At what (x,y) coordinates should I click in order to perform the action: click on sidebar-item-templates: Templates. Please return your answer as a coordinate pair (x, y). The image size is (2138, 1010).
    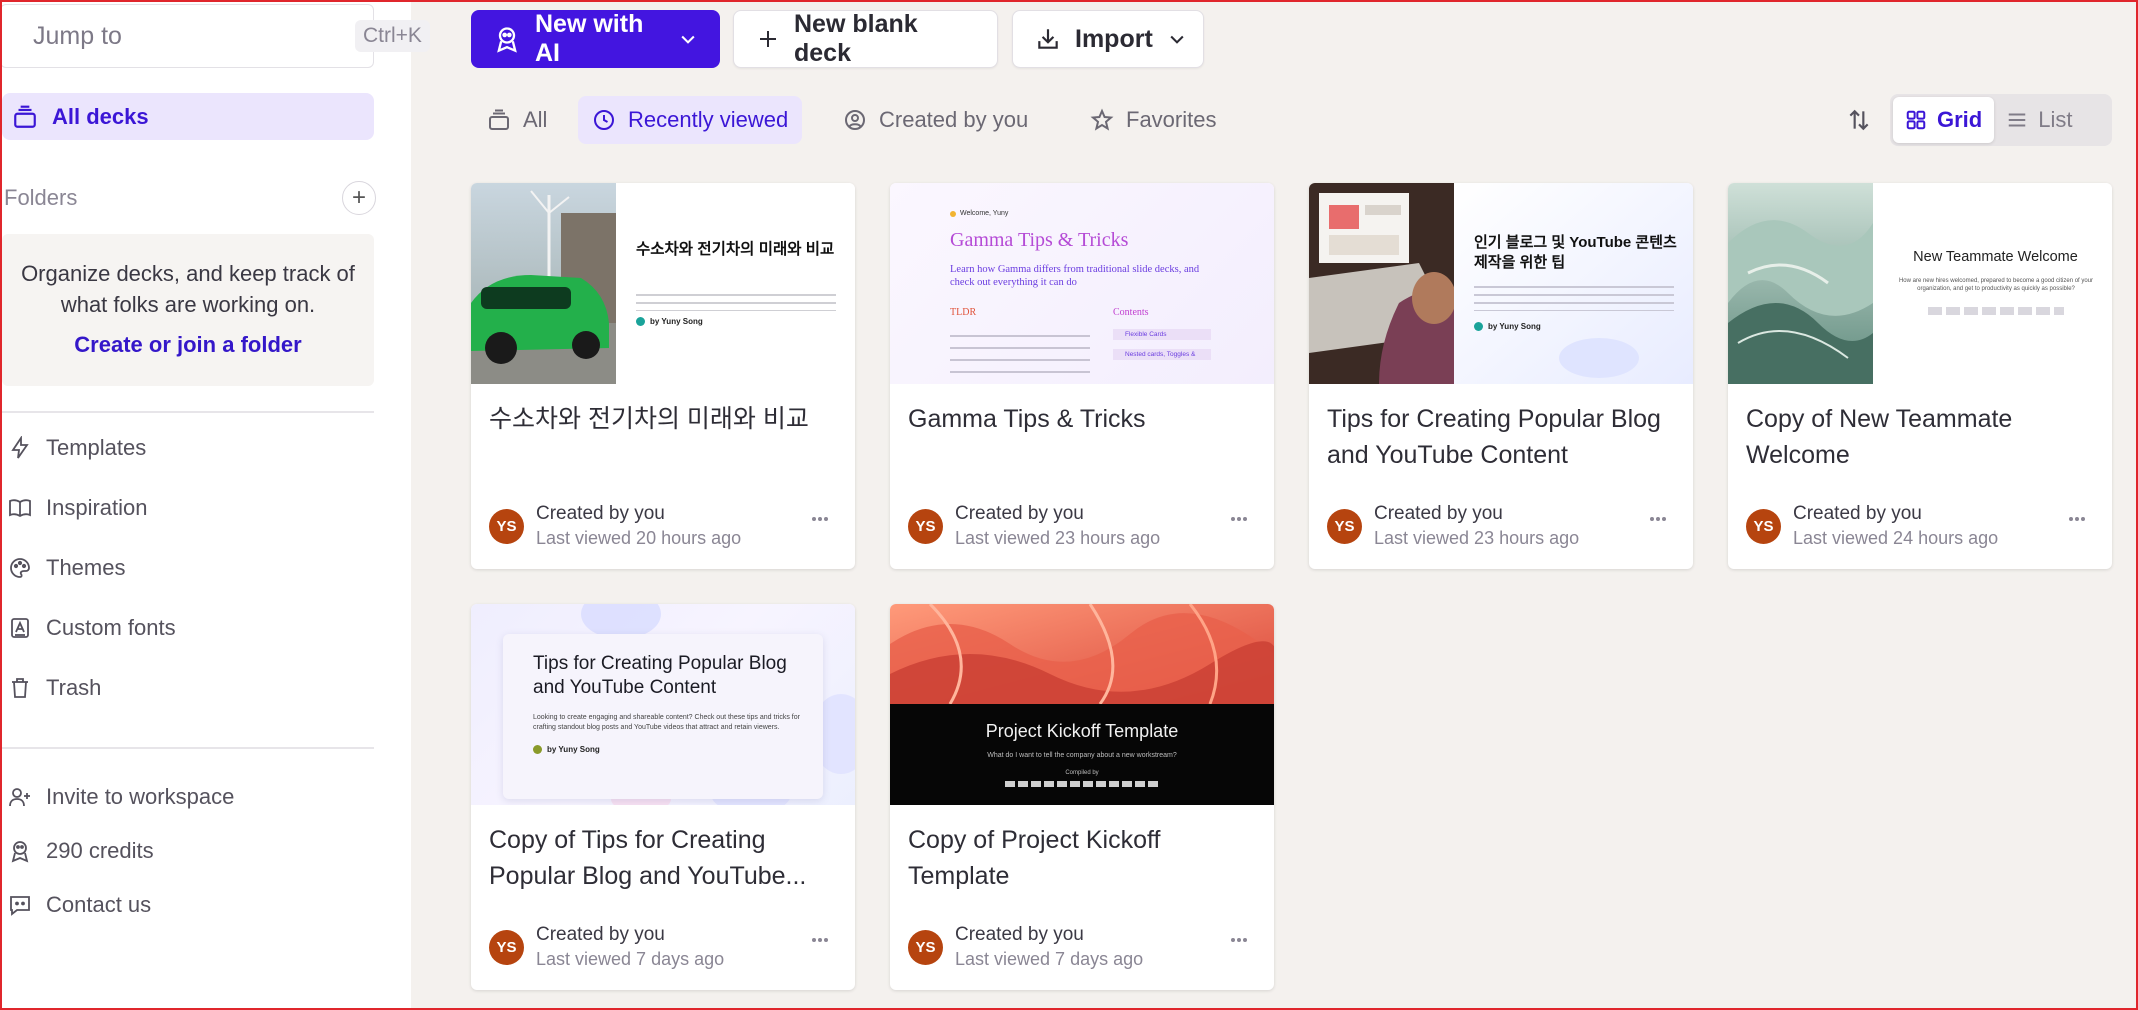
    Looking at the image, I should click on (77, 448).